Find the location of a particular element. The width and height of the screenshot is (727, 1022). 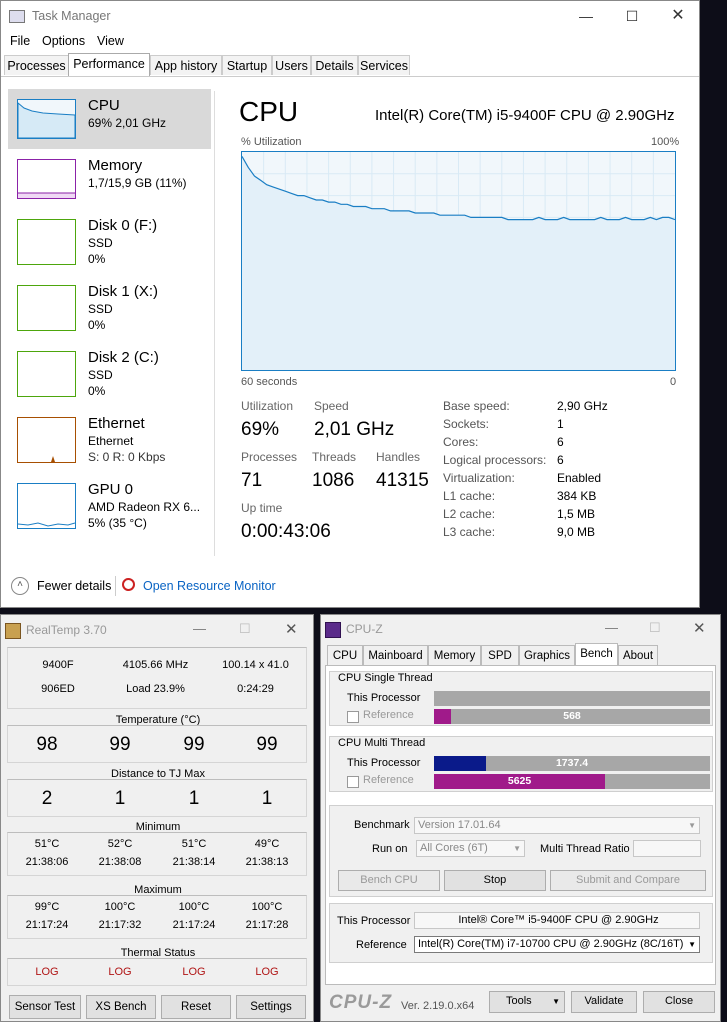

min-temp: 49°C is located at coordinates (267, 844).